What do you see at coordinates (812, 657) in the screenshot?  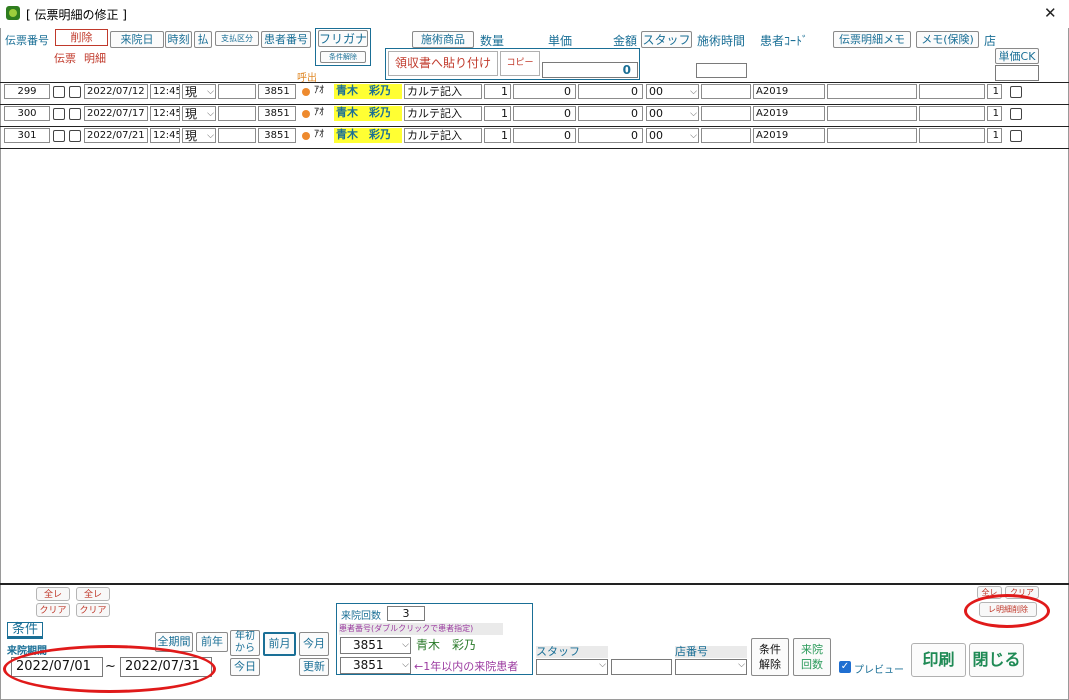 I see `raiin-kaisu-button: 来院 回数` at bounding box center [812, 657].